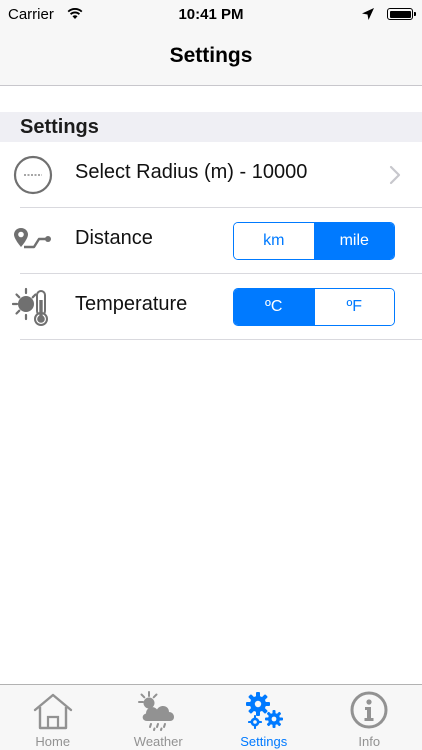 Image resolution: width=422 pixels, height=750 pixels. Describe the element at coordinates (131, 304) in the screenshot. I see `temperature-label: Temperature` at that location.